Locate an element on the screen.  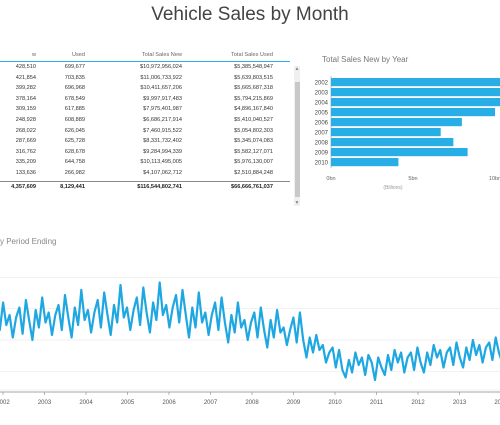
bar-category-label: 2010 is located at coordinates (322, 164).